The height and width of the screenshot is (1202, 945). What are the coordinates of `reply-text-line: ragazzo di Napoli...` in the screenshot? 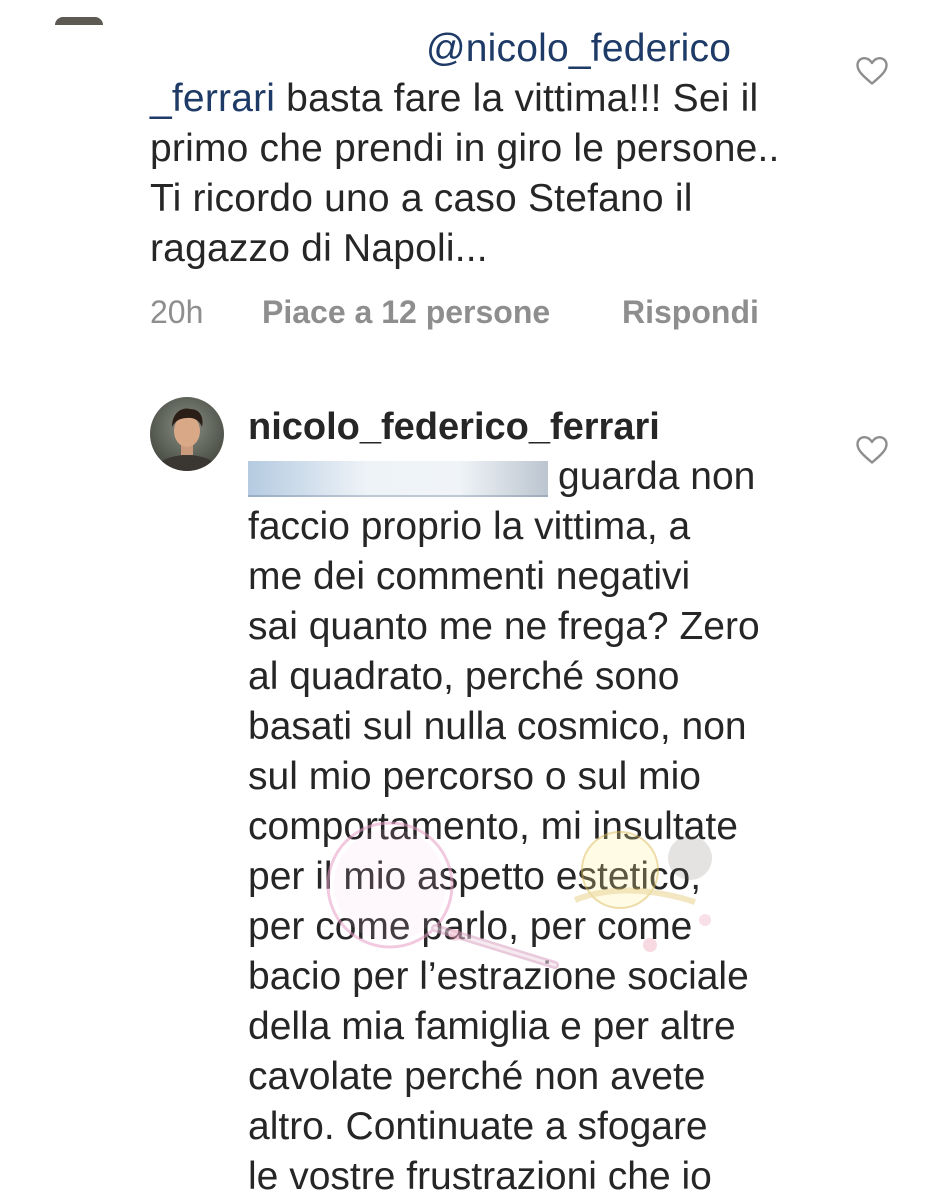 It's located at (319, 248).